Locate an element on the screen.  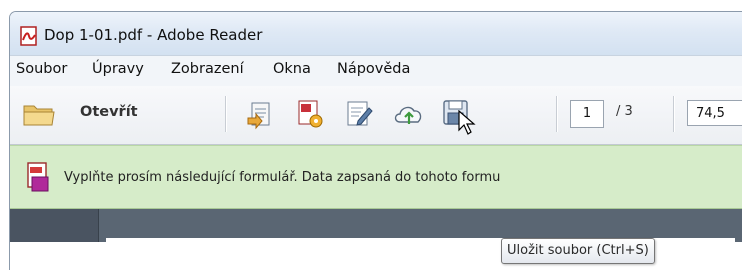
menu-item-napoveda: Nápověda is located at coordinates (373, 69).